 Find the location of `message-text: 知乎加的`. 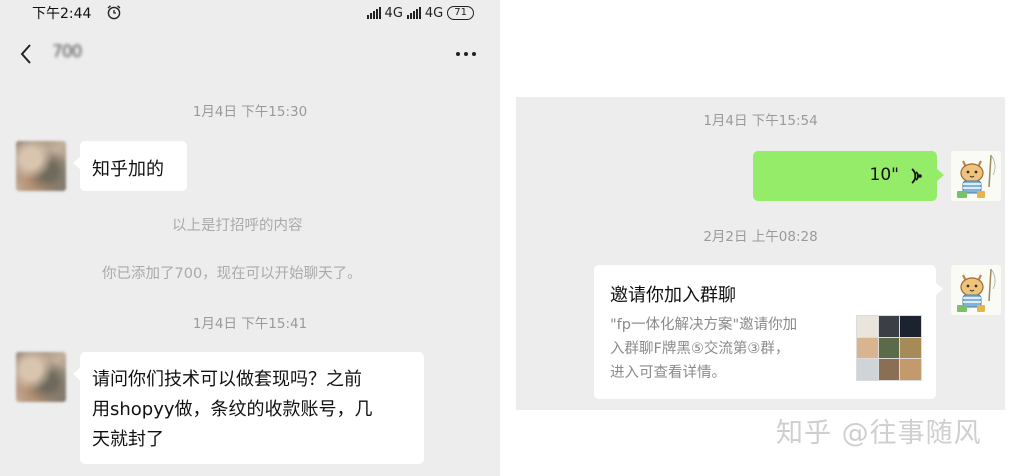

message-text: 知乎加的 is located at coordinates (128, 169).